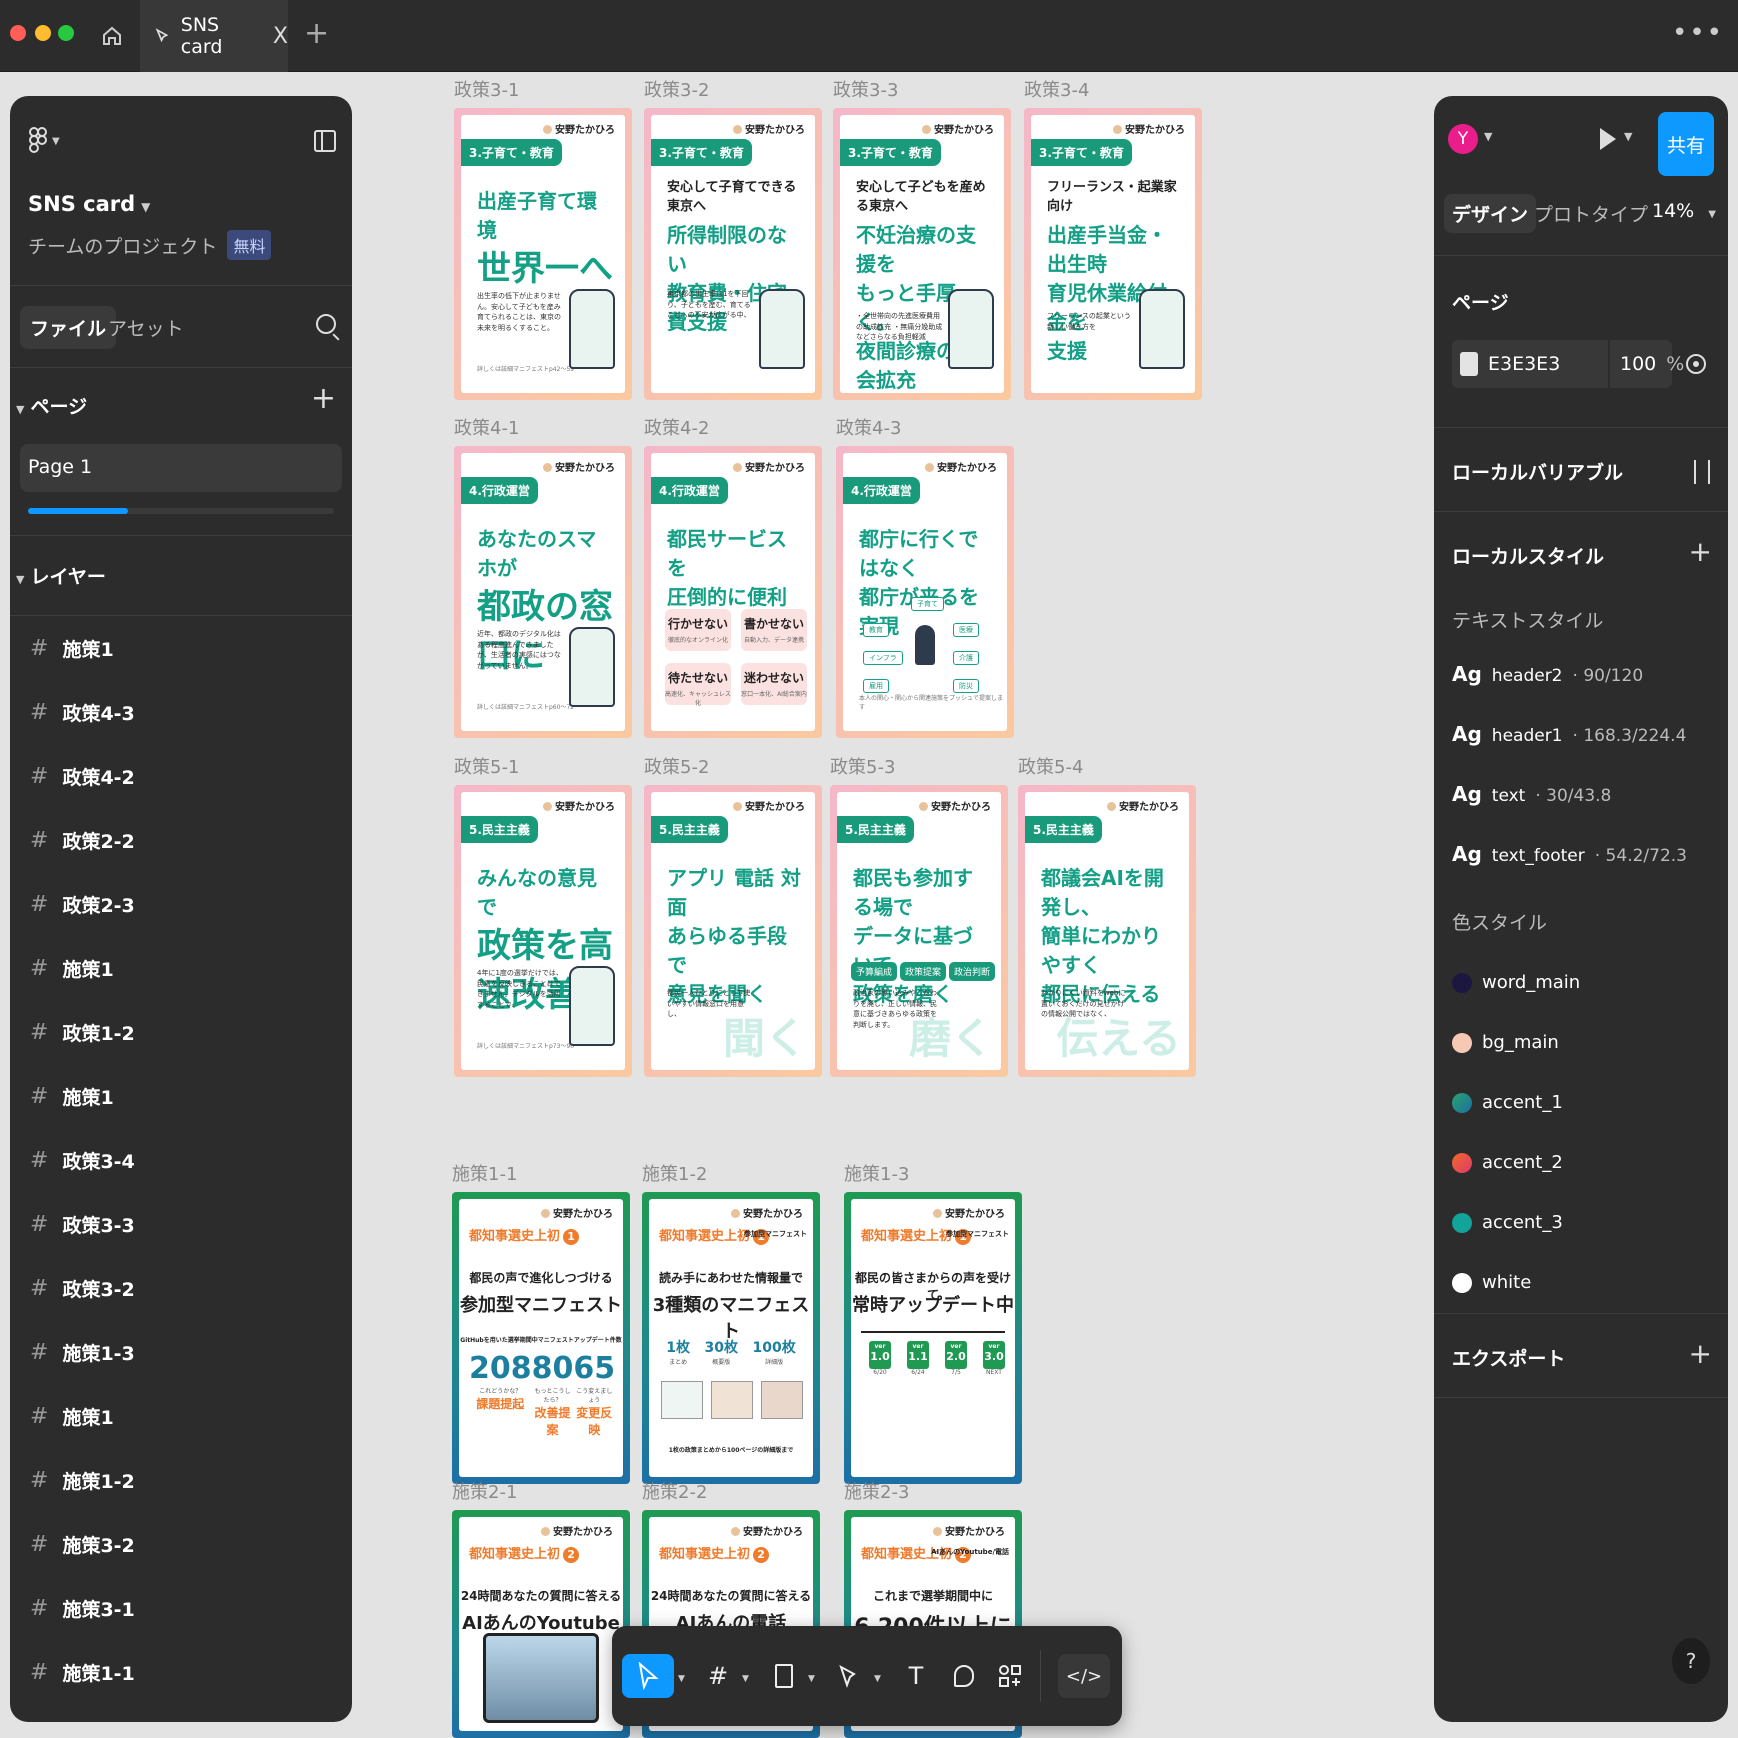  Describe the element at coordinates (1638, 364) in the screenshot. I see `page-opacity-value: 100` at that location.